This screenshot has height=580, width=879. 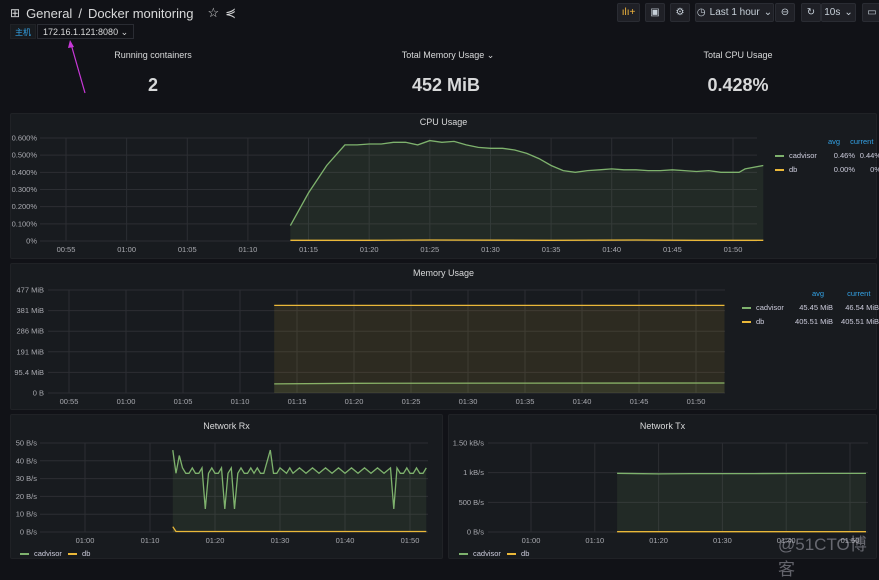 I want to click on y-tick-label: 191 MiB, so click(x=30, y=351).